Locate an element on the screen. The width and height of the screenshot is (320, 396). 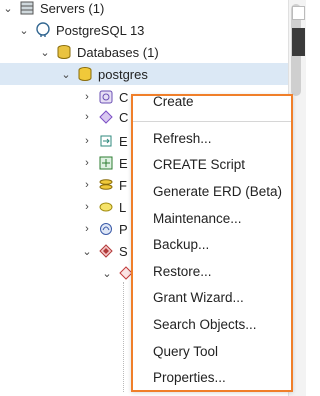
menu-item-create-script: CREATE Script is located at coordinates (199, 164).